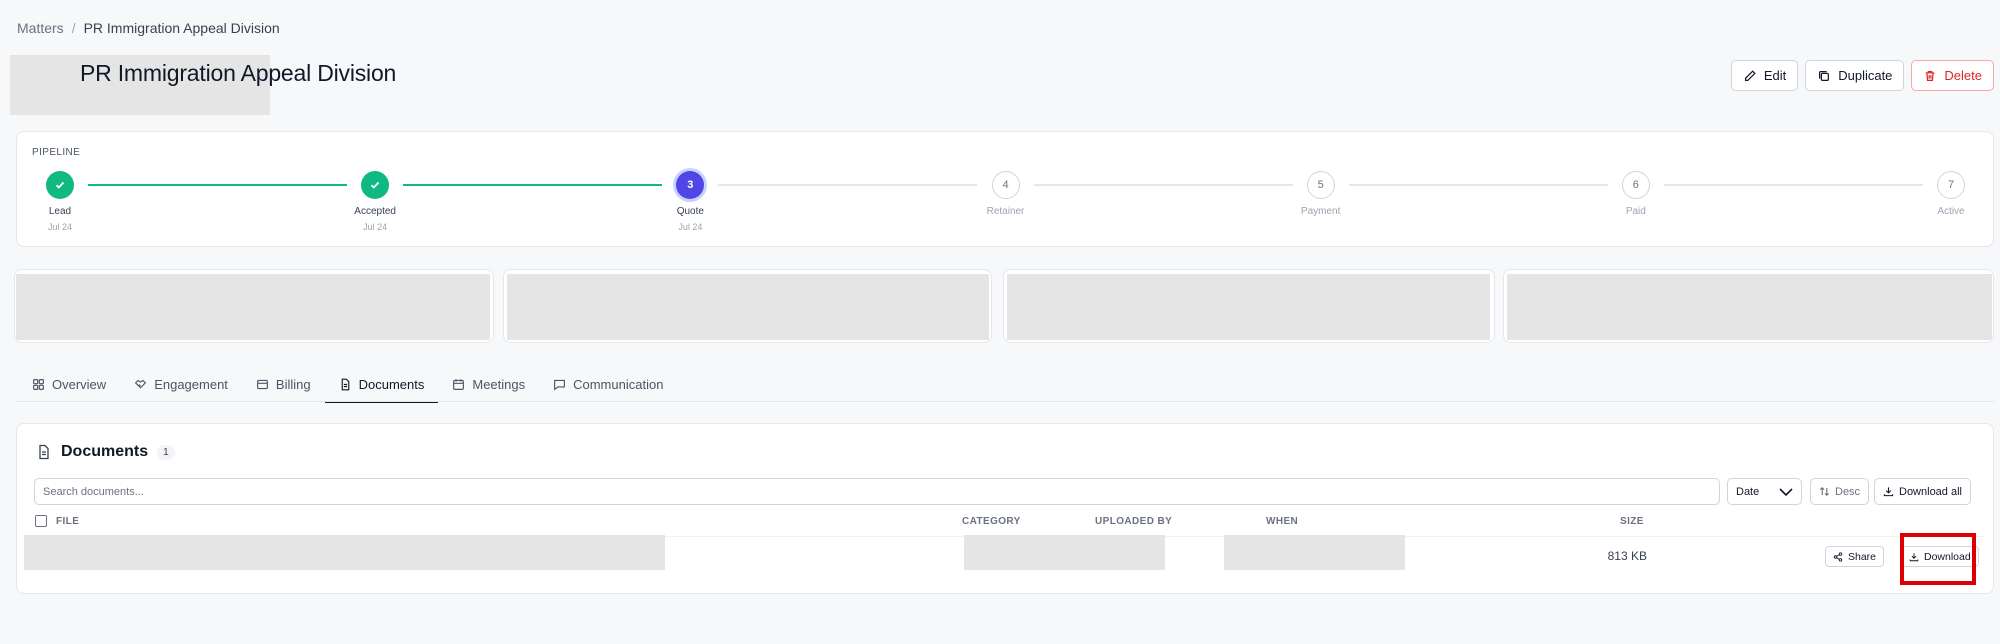  Describe the element at coordinates (1838, 556) in the screenshot. I see `share-icon` at that location.